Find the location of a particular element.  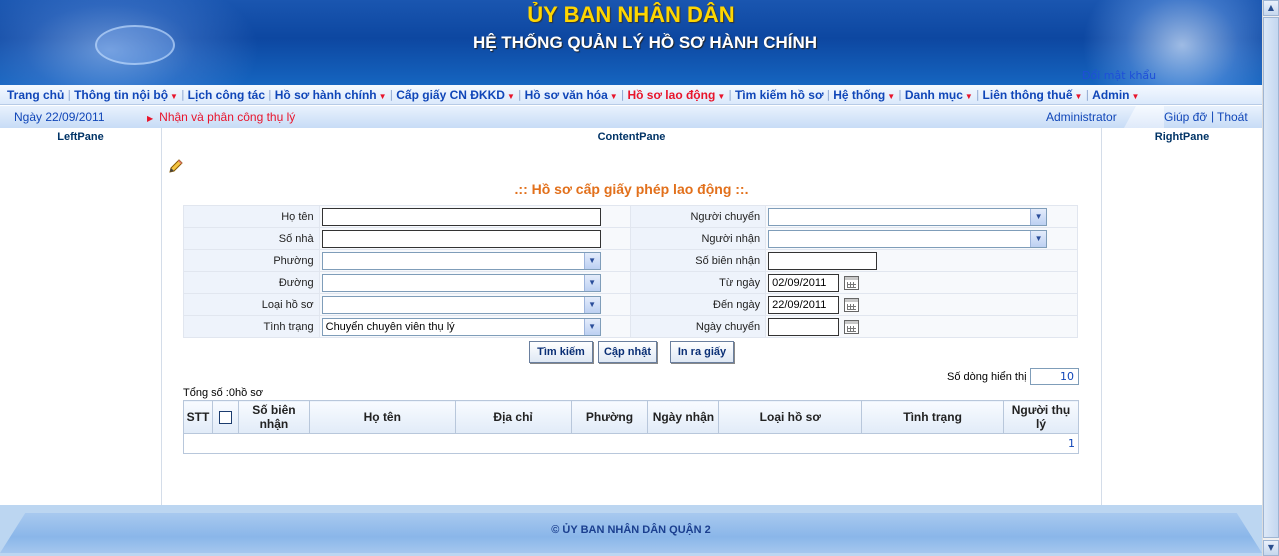

current-date: Ngày 22/09/2011 is located at coordinates (59, 117).